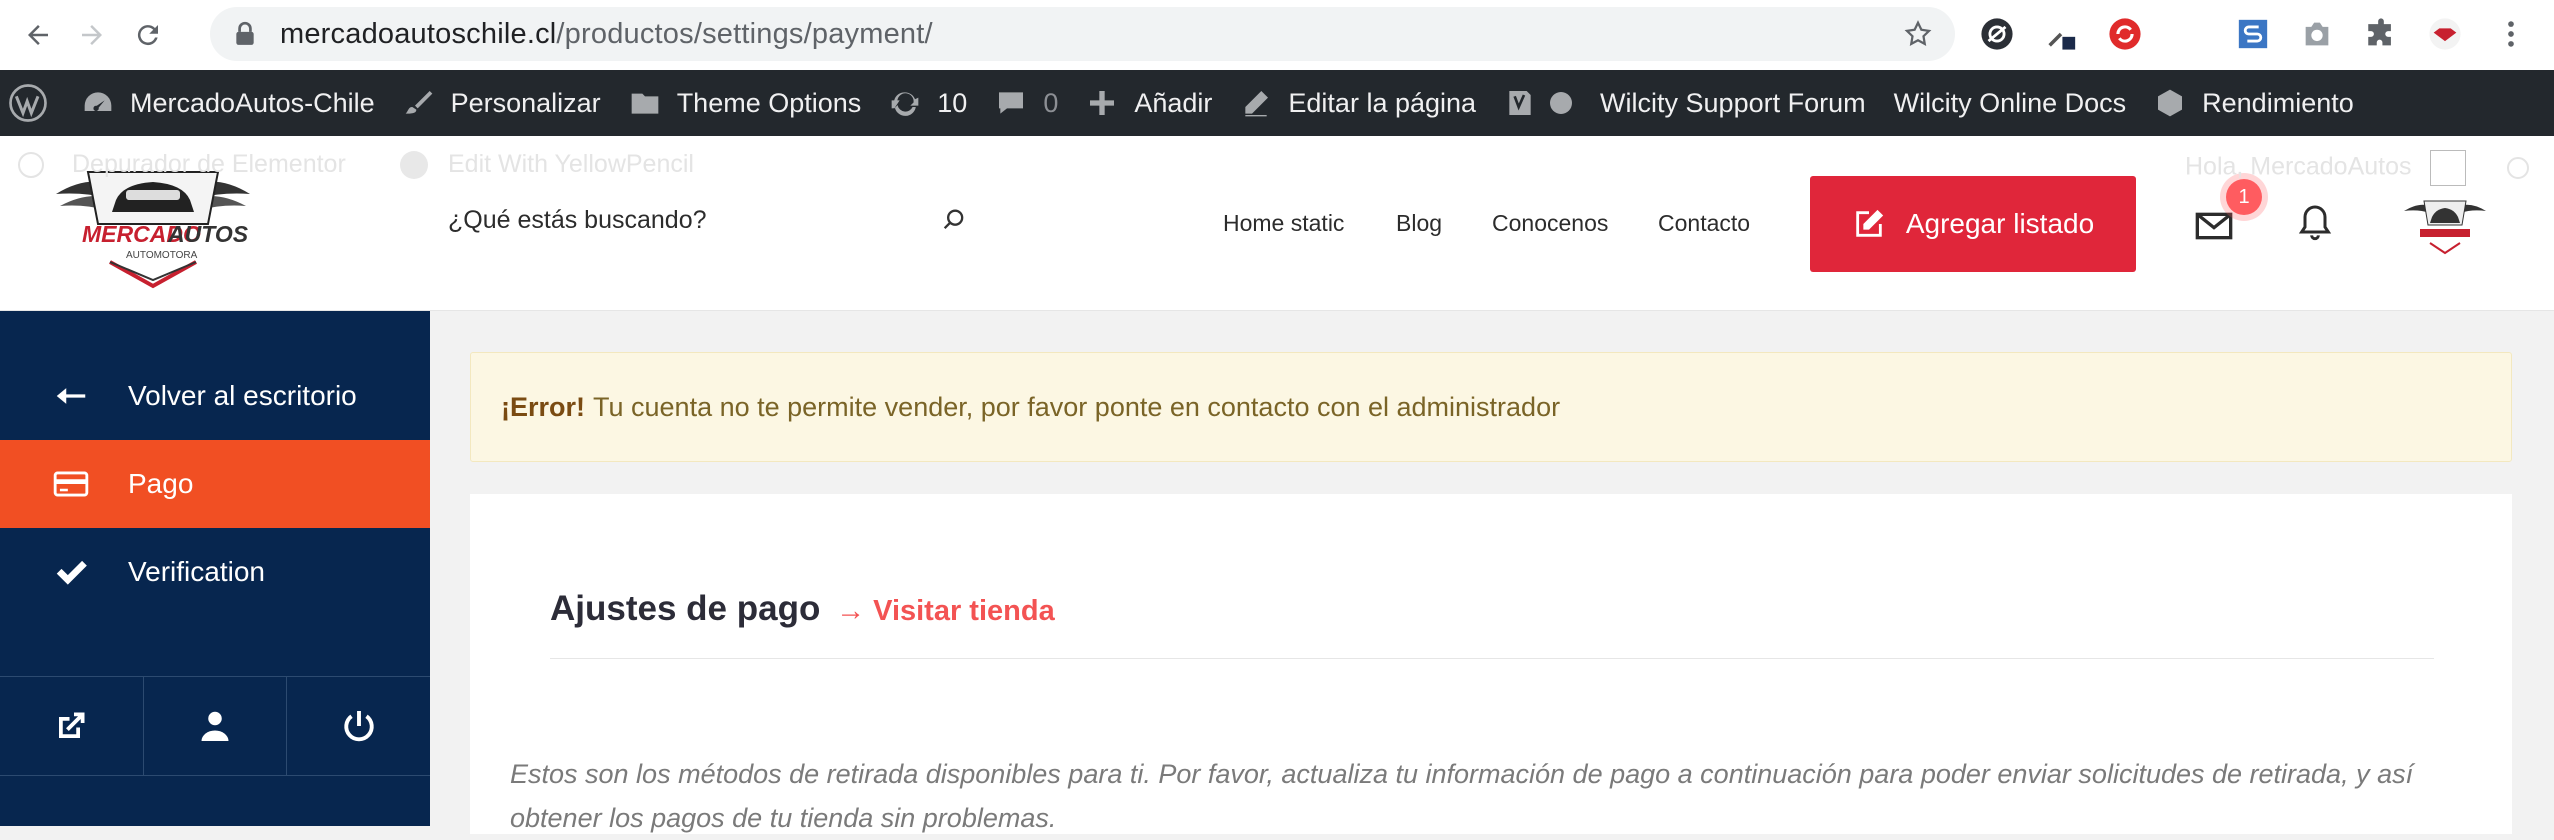 Image resolution: width=2554 pixels, height=840 pixels. I want to click on add-new-label: Añadir, so click(1173, 102).